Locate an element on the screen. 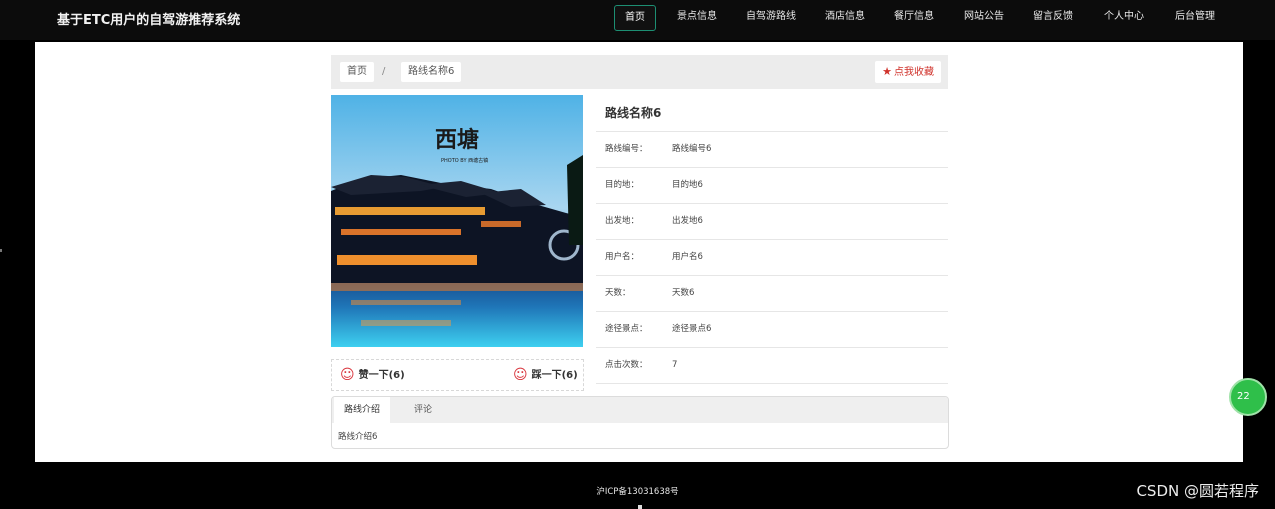  breadcrumb: 首页 / 路线名称6 ★ 点我收藏 is located at coordinates (639, 72).